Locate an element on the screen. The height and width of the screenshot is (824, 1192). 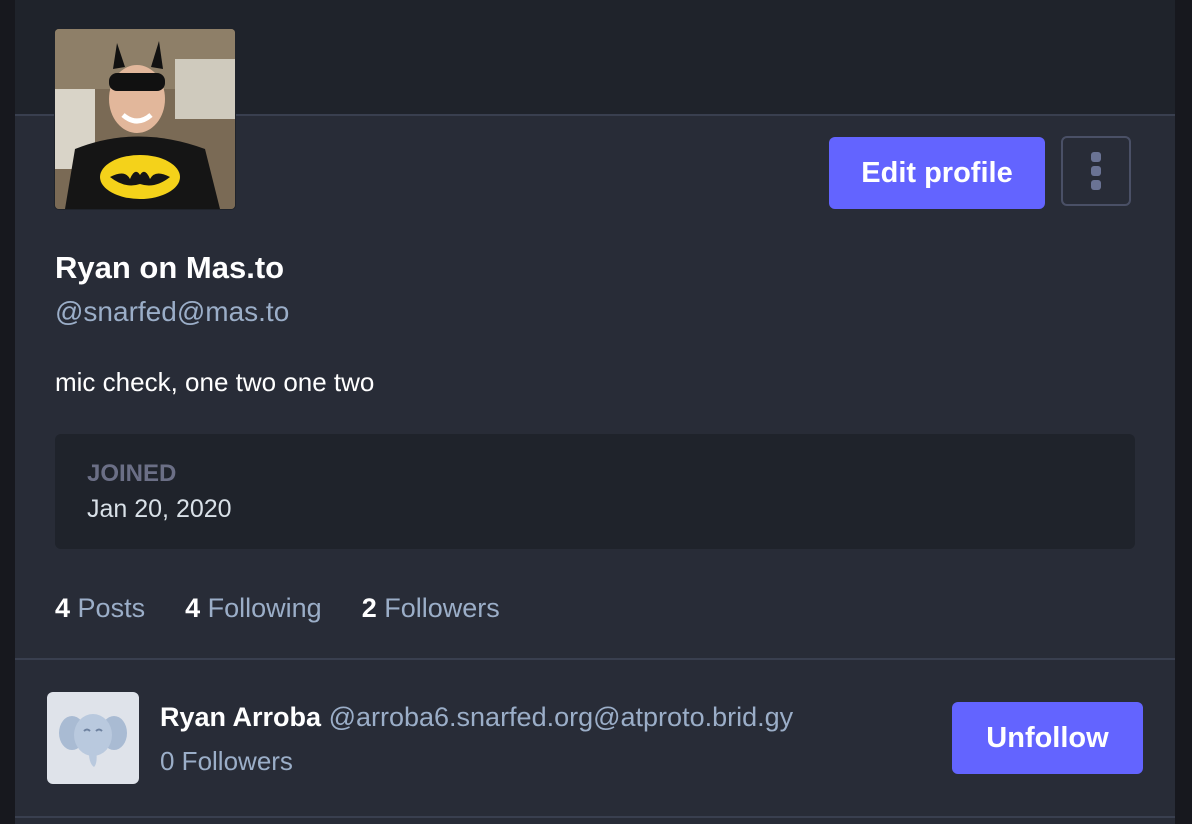
profile-avatar is located at coordinates (145, 119).